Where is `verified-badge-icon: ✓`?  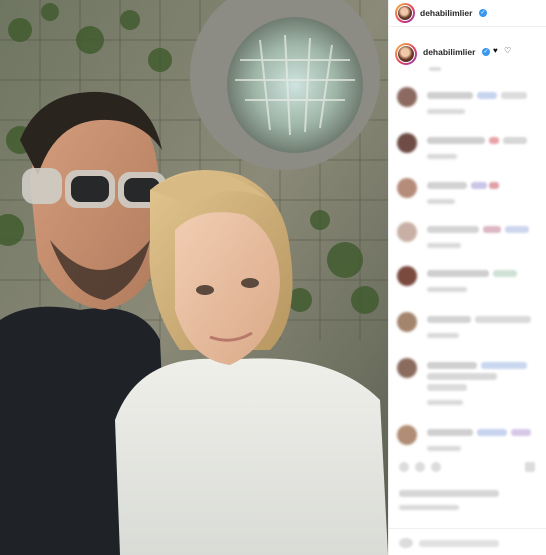
verified-badge-icon: ✓ is located at coordinates (483, 13).